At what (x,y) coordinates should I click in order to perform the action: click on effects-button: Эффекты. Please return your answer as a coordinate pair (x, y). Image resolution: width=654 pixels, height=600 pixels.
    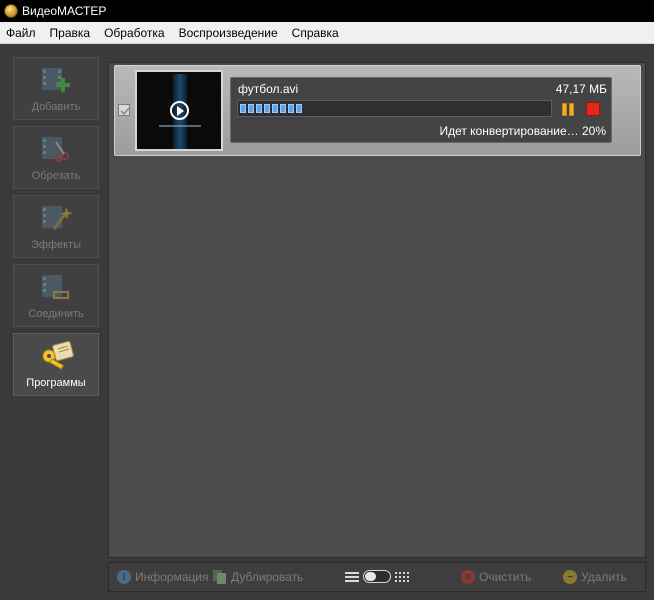
    Looking at the image, I should click on (56, 226).